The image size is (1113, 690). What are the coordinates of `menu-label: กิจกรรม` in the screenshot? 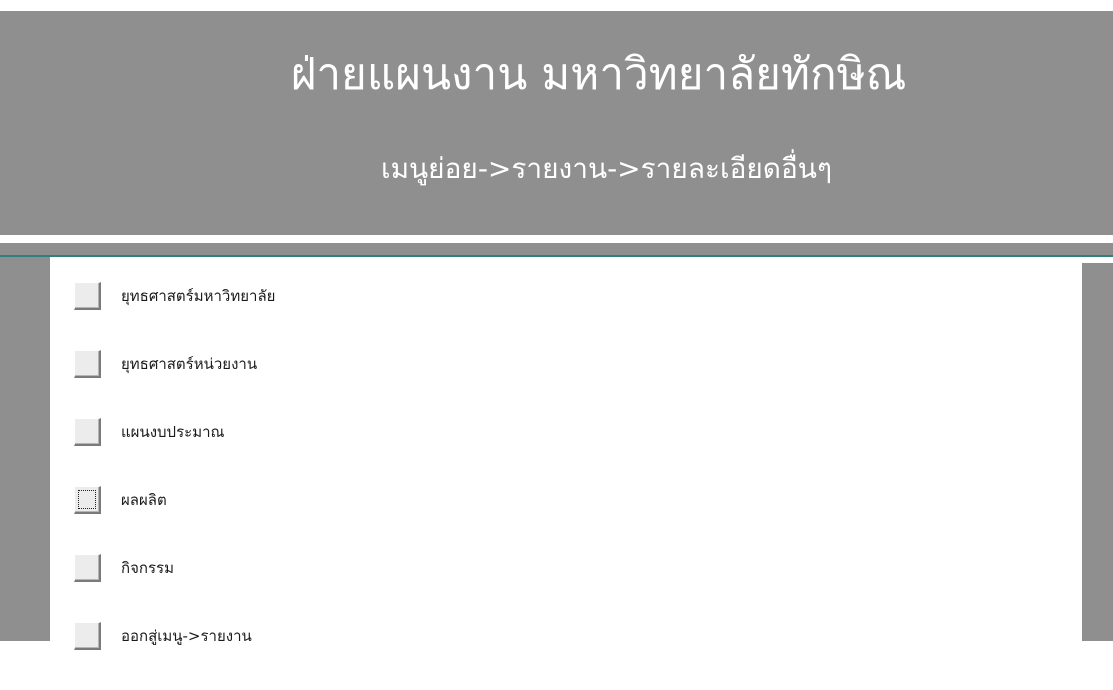 It's located at (147, 568).